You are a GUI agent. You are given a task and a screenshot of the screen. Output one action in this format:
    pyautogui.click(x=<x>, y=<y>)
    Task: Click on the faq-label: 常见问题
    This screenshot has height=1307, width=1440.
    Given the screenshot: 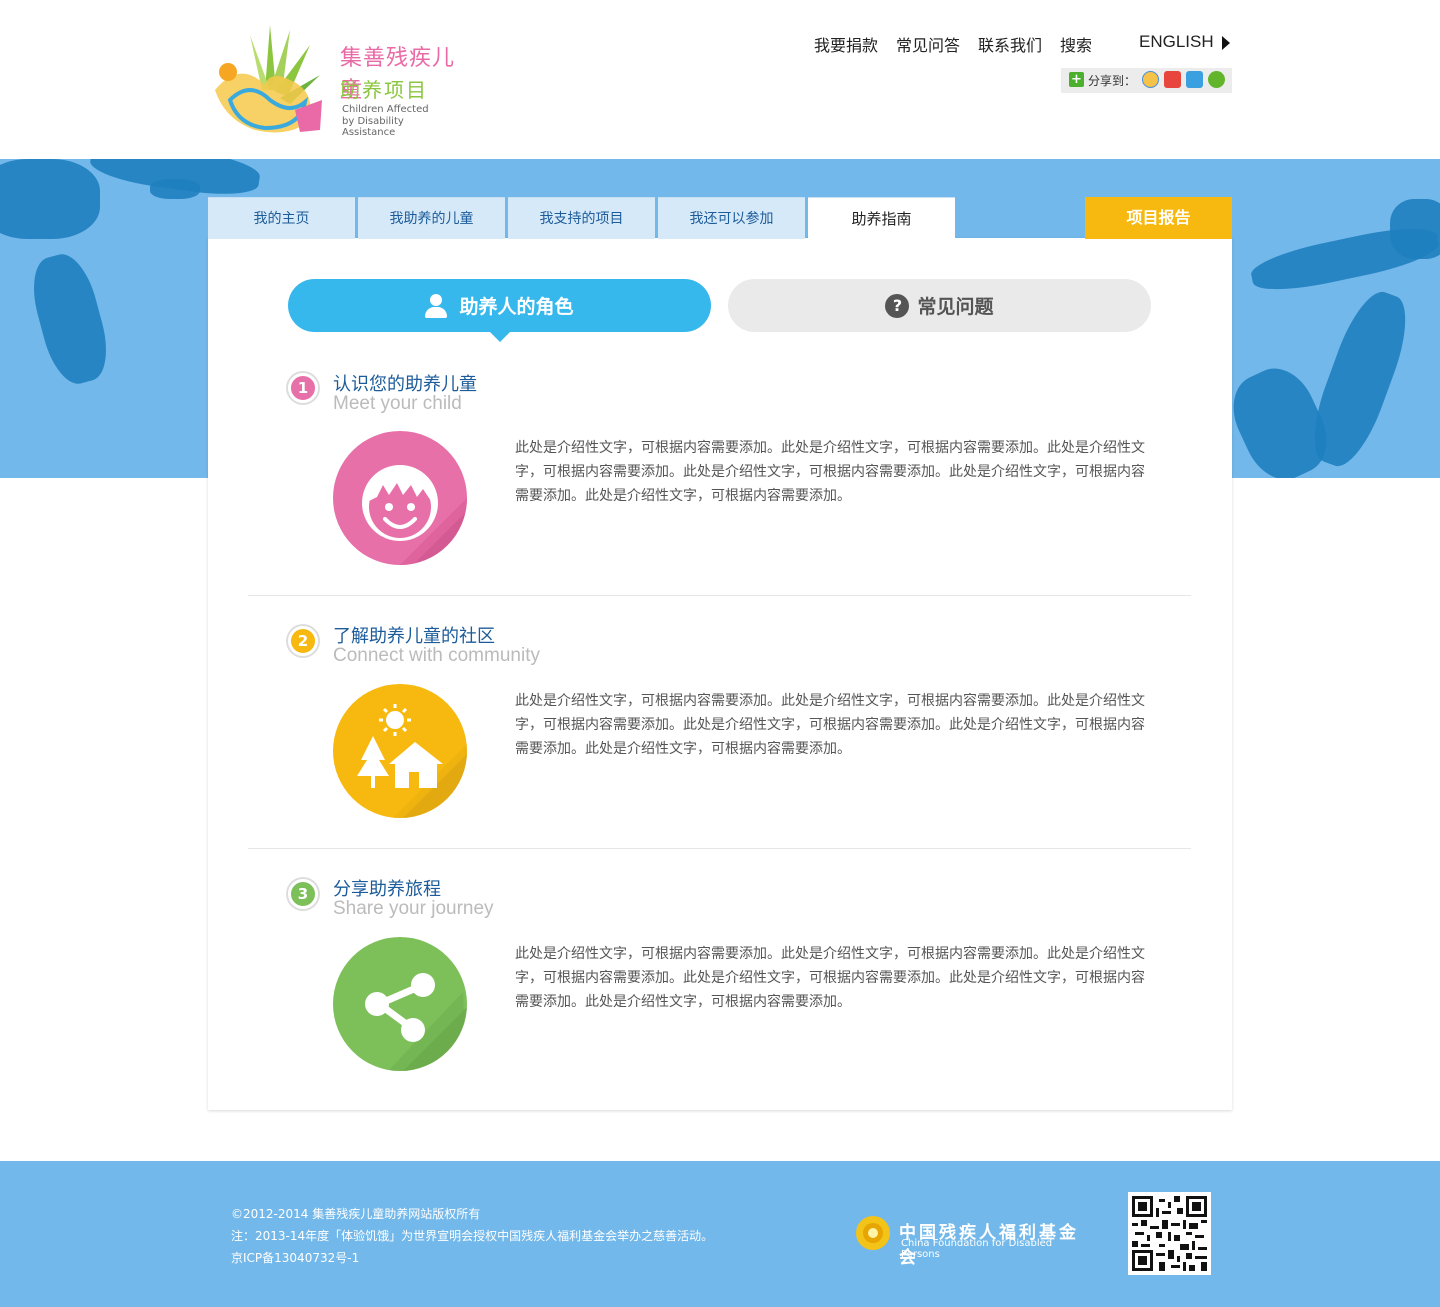 What is the action you would take?
    pyautogui.click(x=955, y=307)
    